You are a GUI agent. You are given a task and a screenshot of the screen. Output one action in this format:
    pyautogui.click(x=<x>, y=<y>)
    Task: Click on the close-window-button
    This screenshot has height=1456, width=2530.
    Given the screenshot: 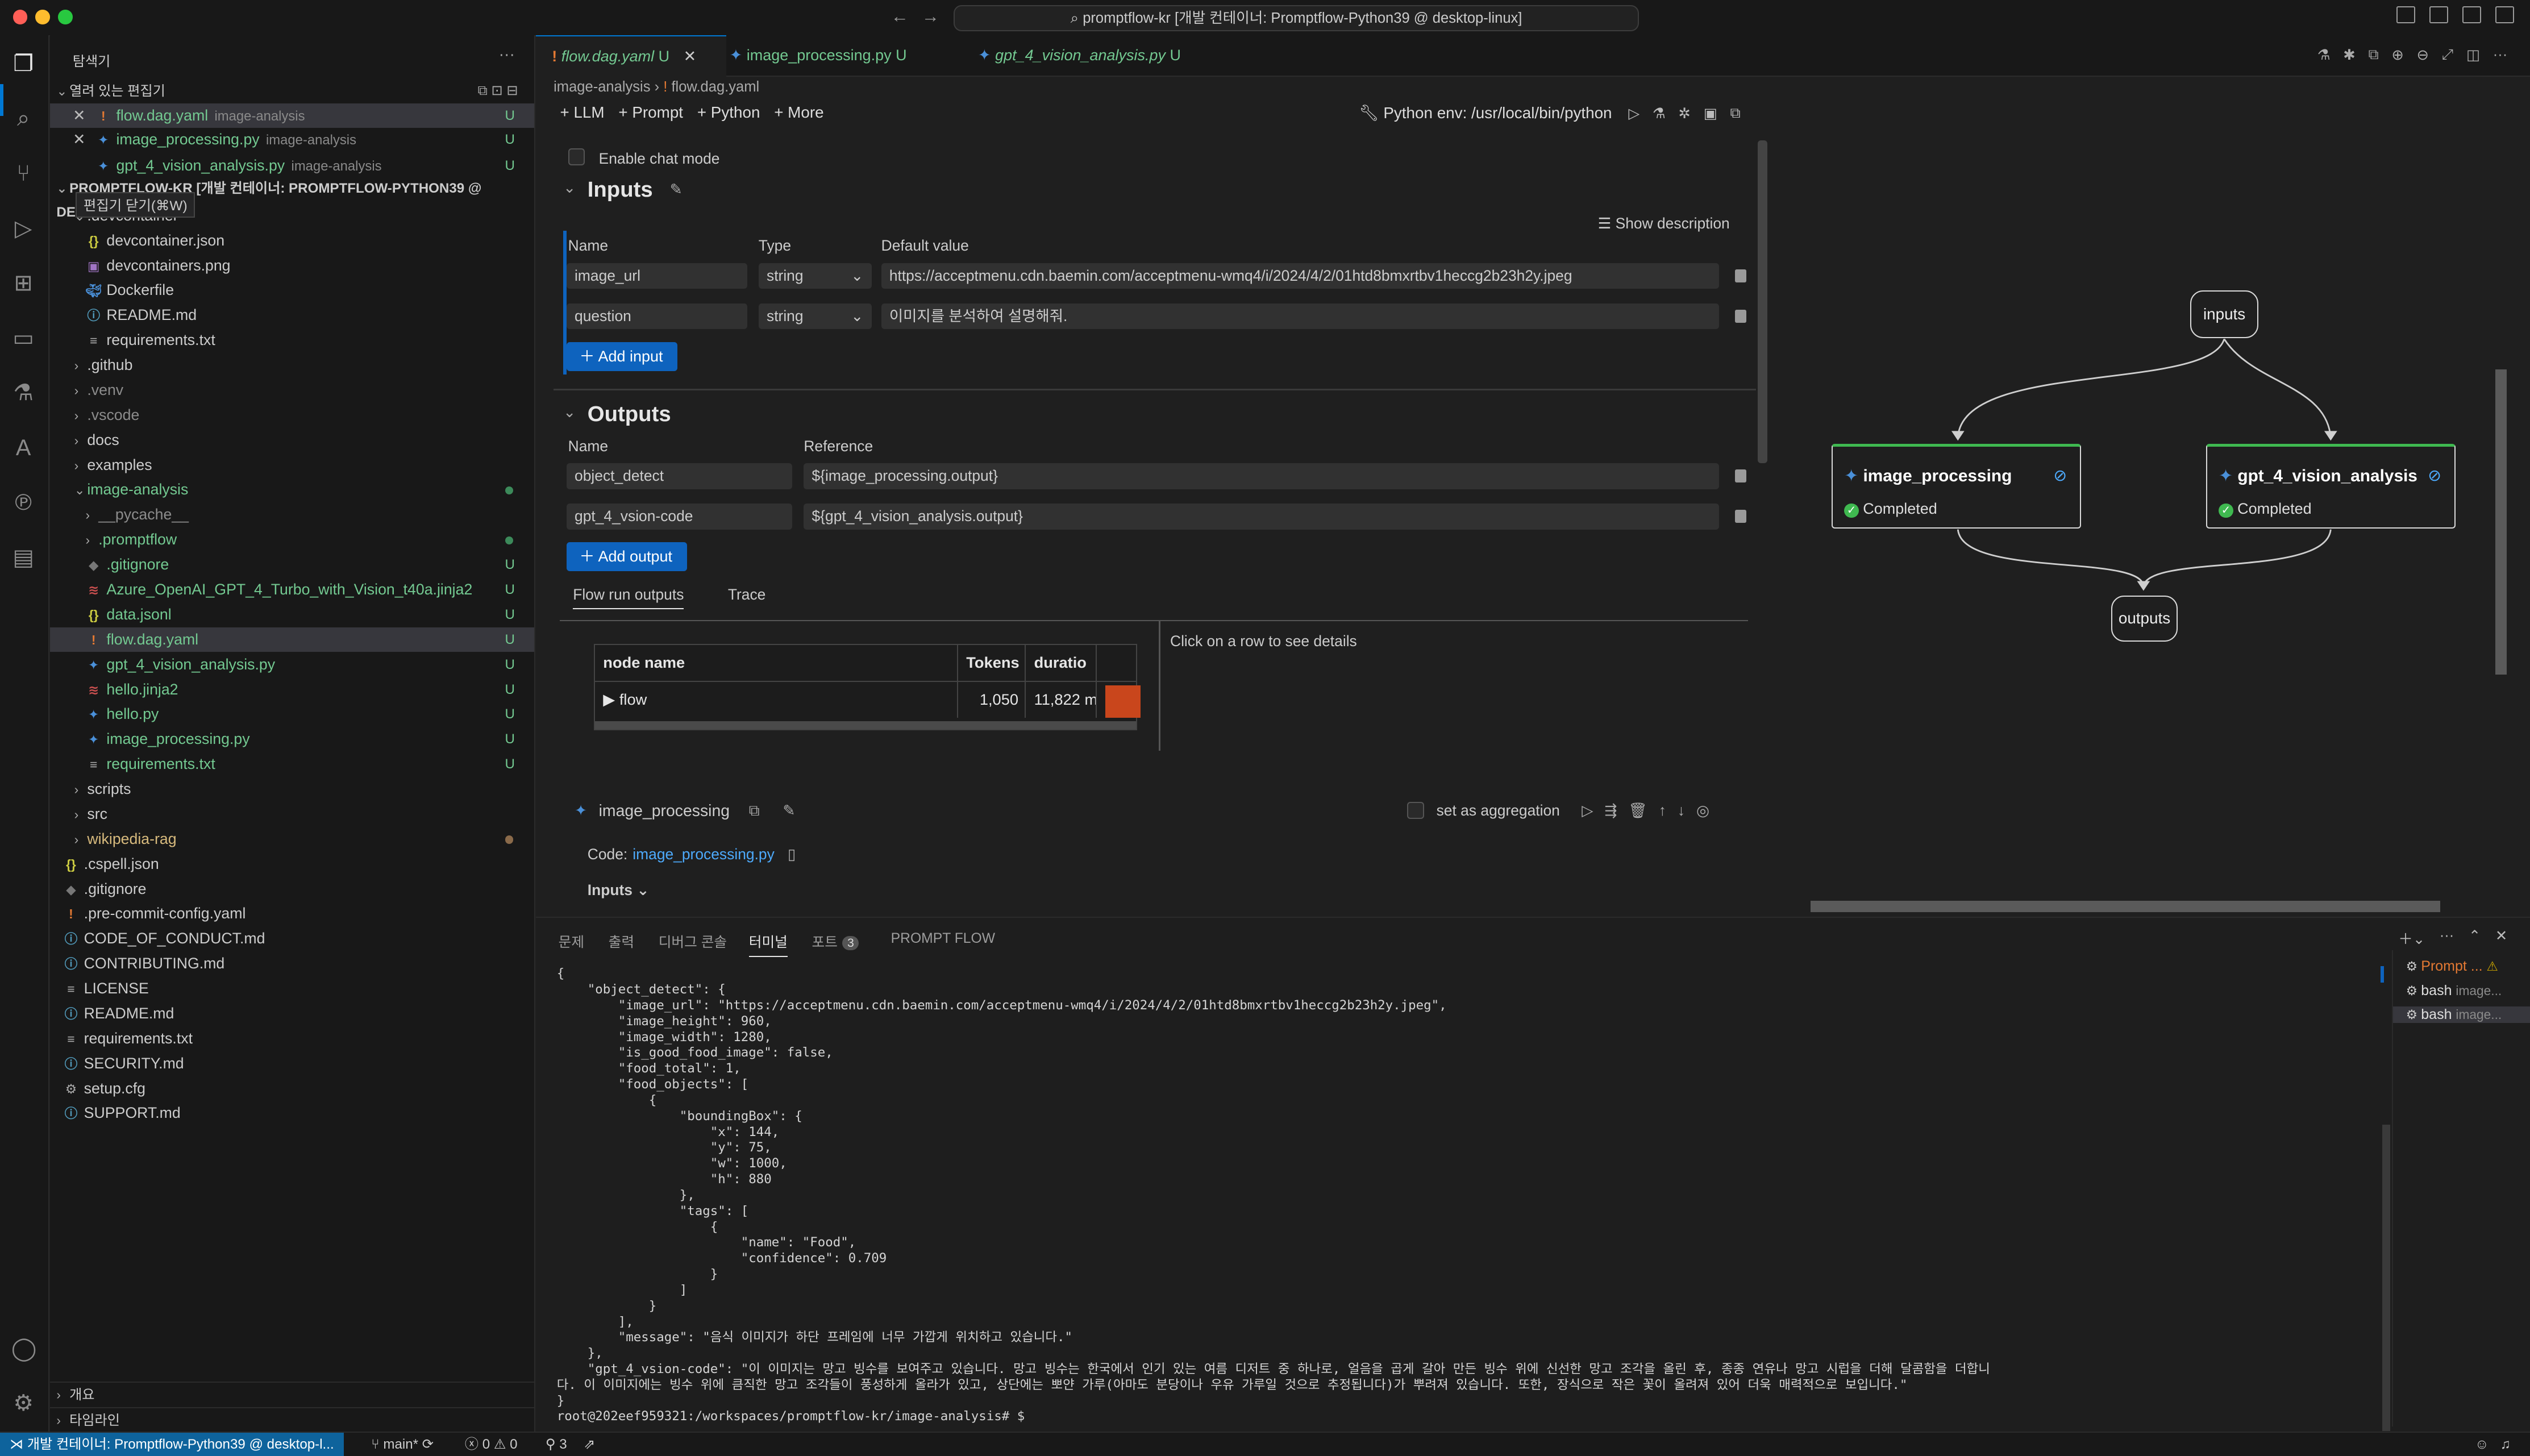 What is the action you would take?
    pyautogui.click(x=20, y=17)
    